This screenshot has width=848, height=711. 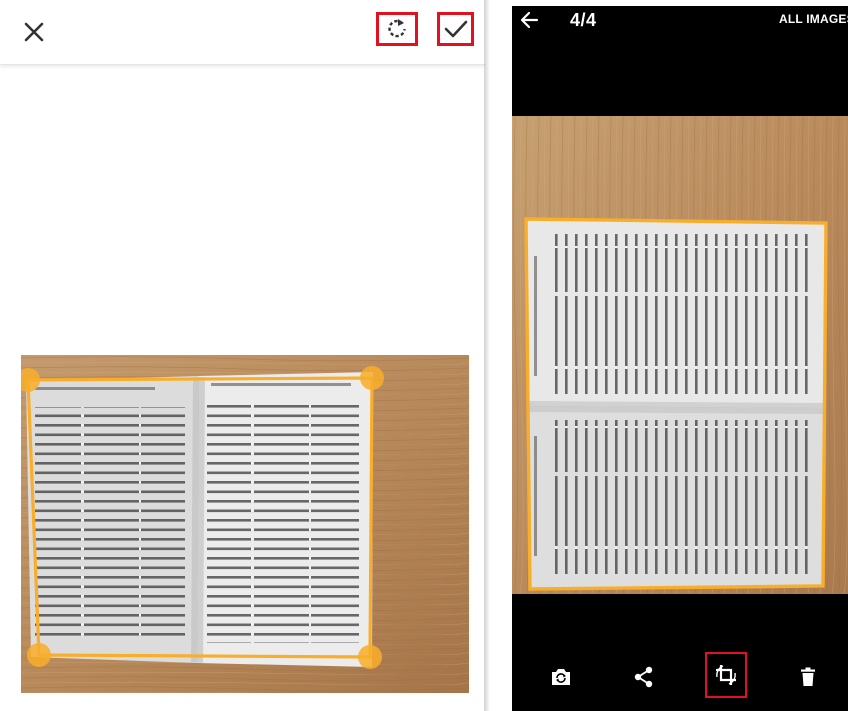 I want to click on share-icon, so click(x=643, y=677).